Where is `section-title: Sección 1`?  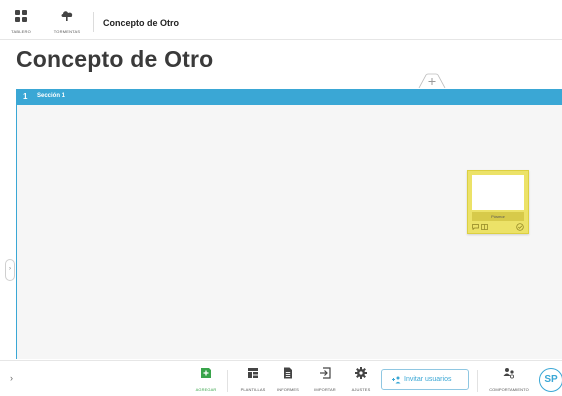
section-title: Sección 1 is located at coordinates (51, 96).